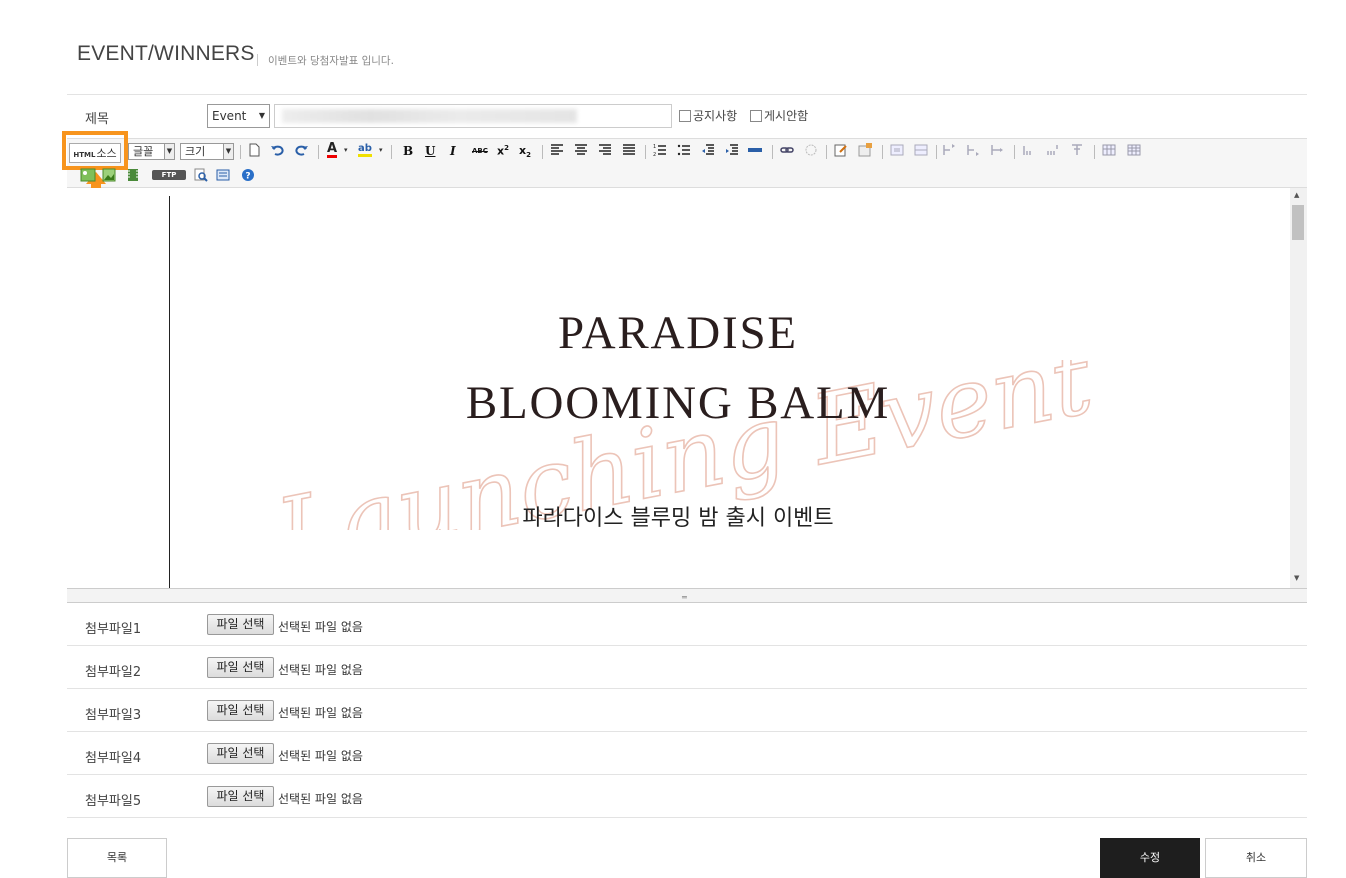  Describe the element at coordinates (133, 175) in the screenshot. I see `media-icon` at that location.